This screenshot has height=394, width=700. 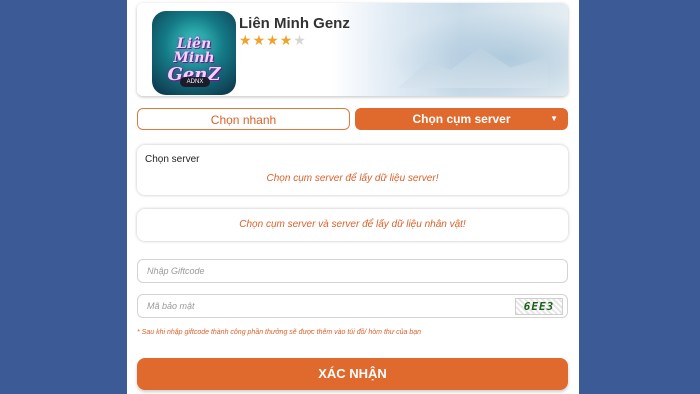 I want to click on logo-text-line1: Liên Minh, so click(x=194, y=51).